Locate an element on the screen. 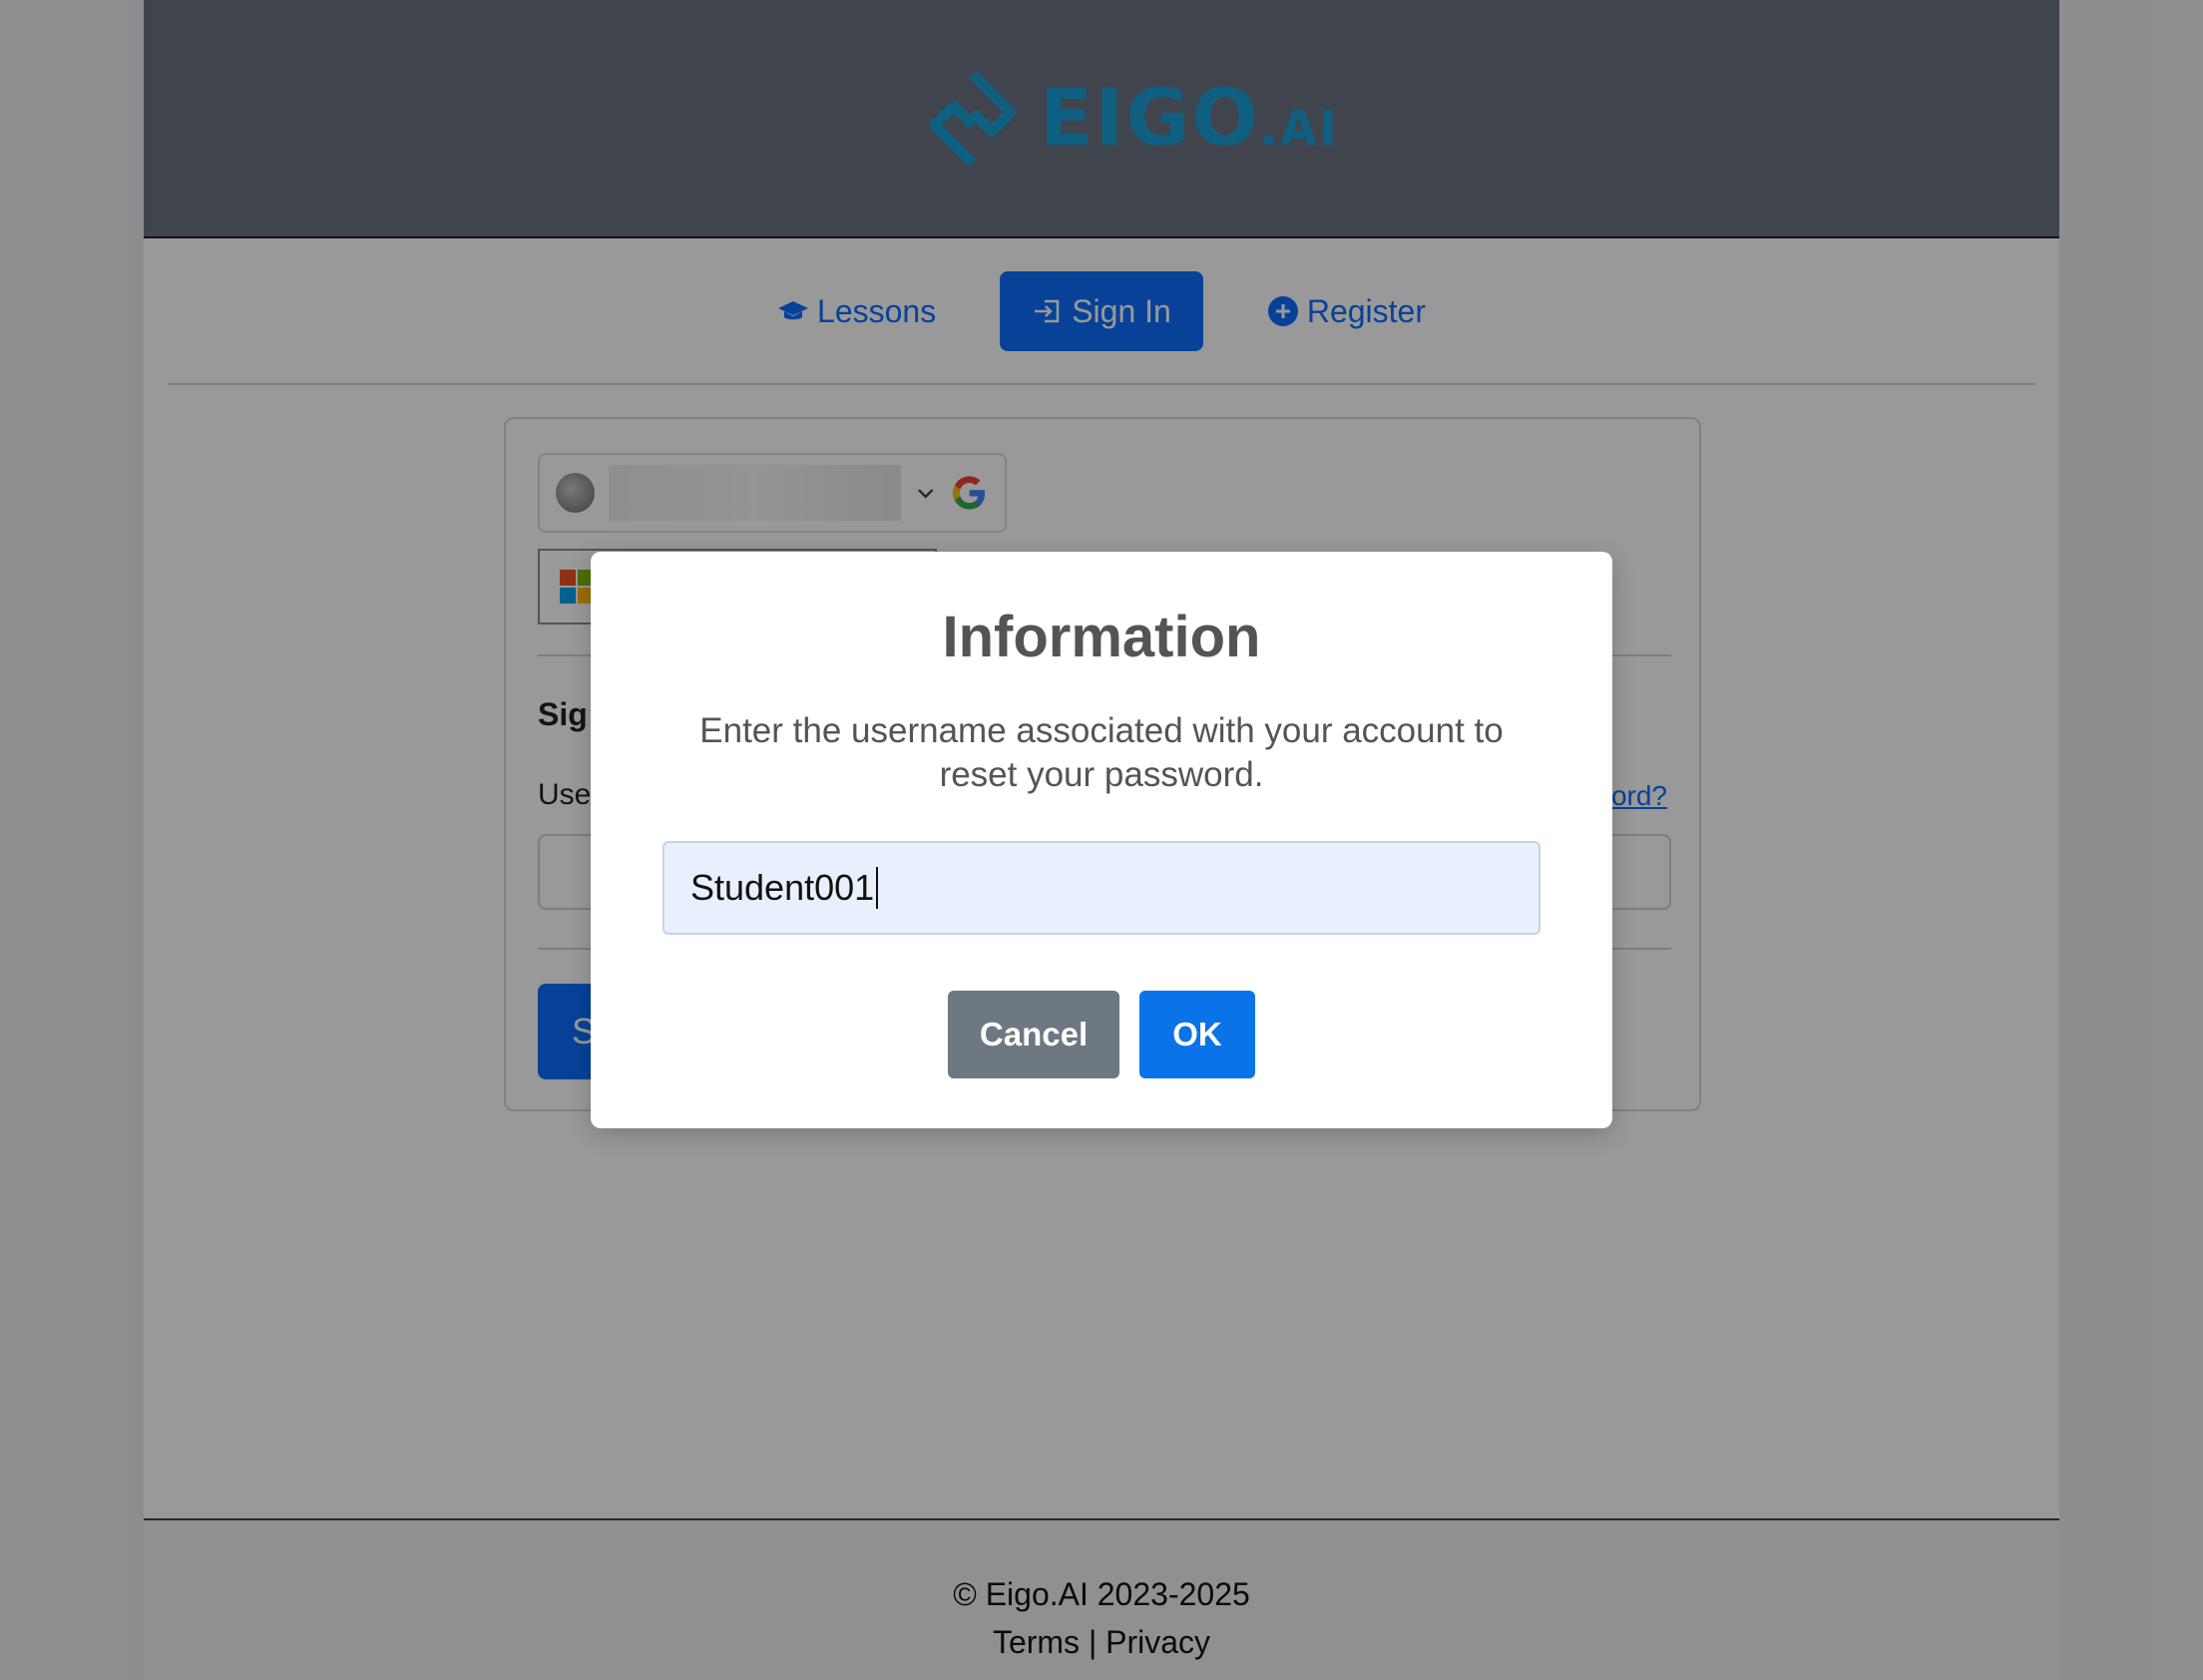 This screenshot has height=1680, width=2203. text-caret is located at coordinates (878, 888).